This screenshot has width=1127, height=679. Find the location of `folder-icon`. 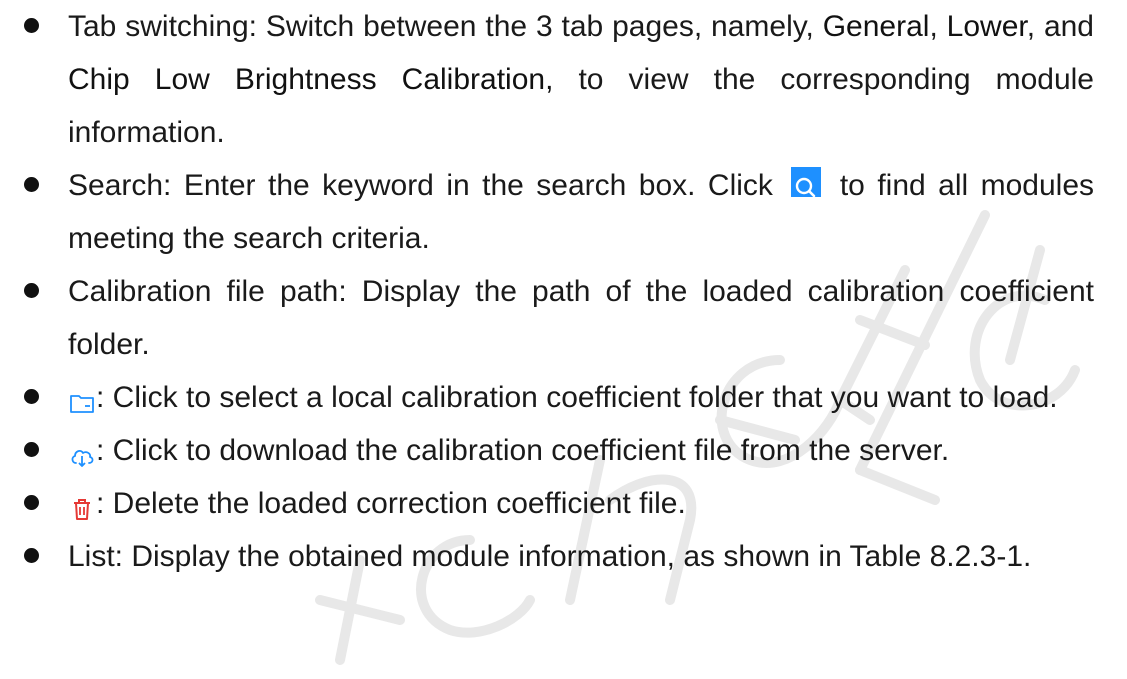

folder-icon is located at coordinates (82, 397).